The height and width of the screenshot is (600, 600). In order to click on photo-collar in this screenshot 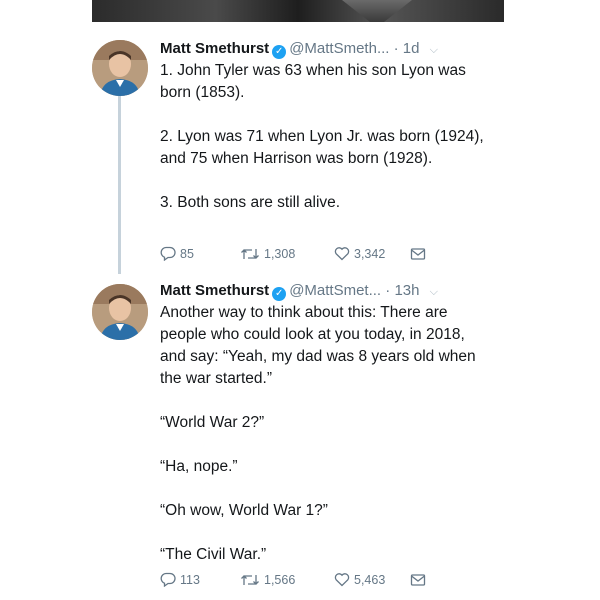, I will do `click(377, 11)`.